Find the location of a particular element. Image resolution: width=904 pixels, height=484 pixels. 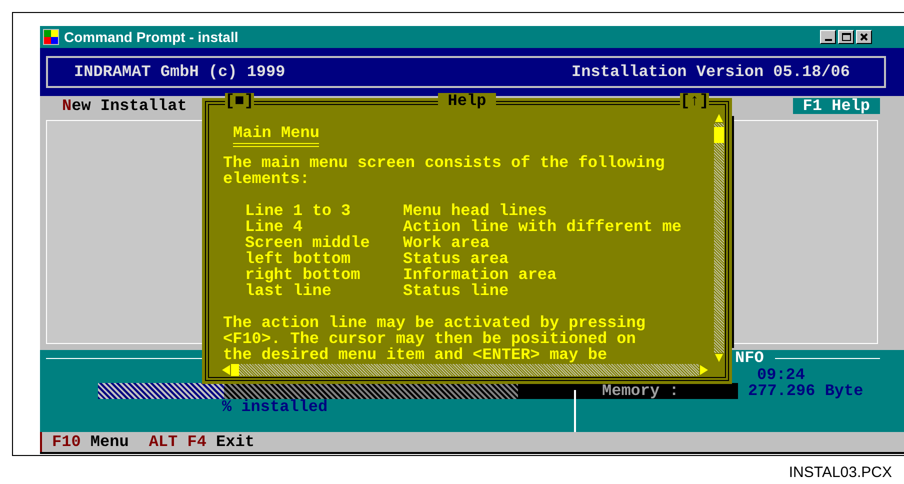

meaning-text: Information area is located at coordinates (480, 275).